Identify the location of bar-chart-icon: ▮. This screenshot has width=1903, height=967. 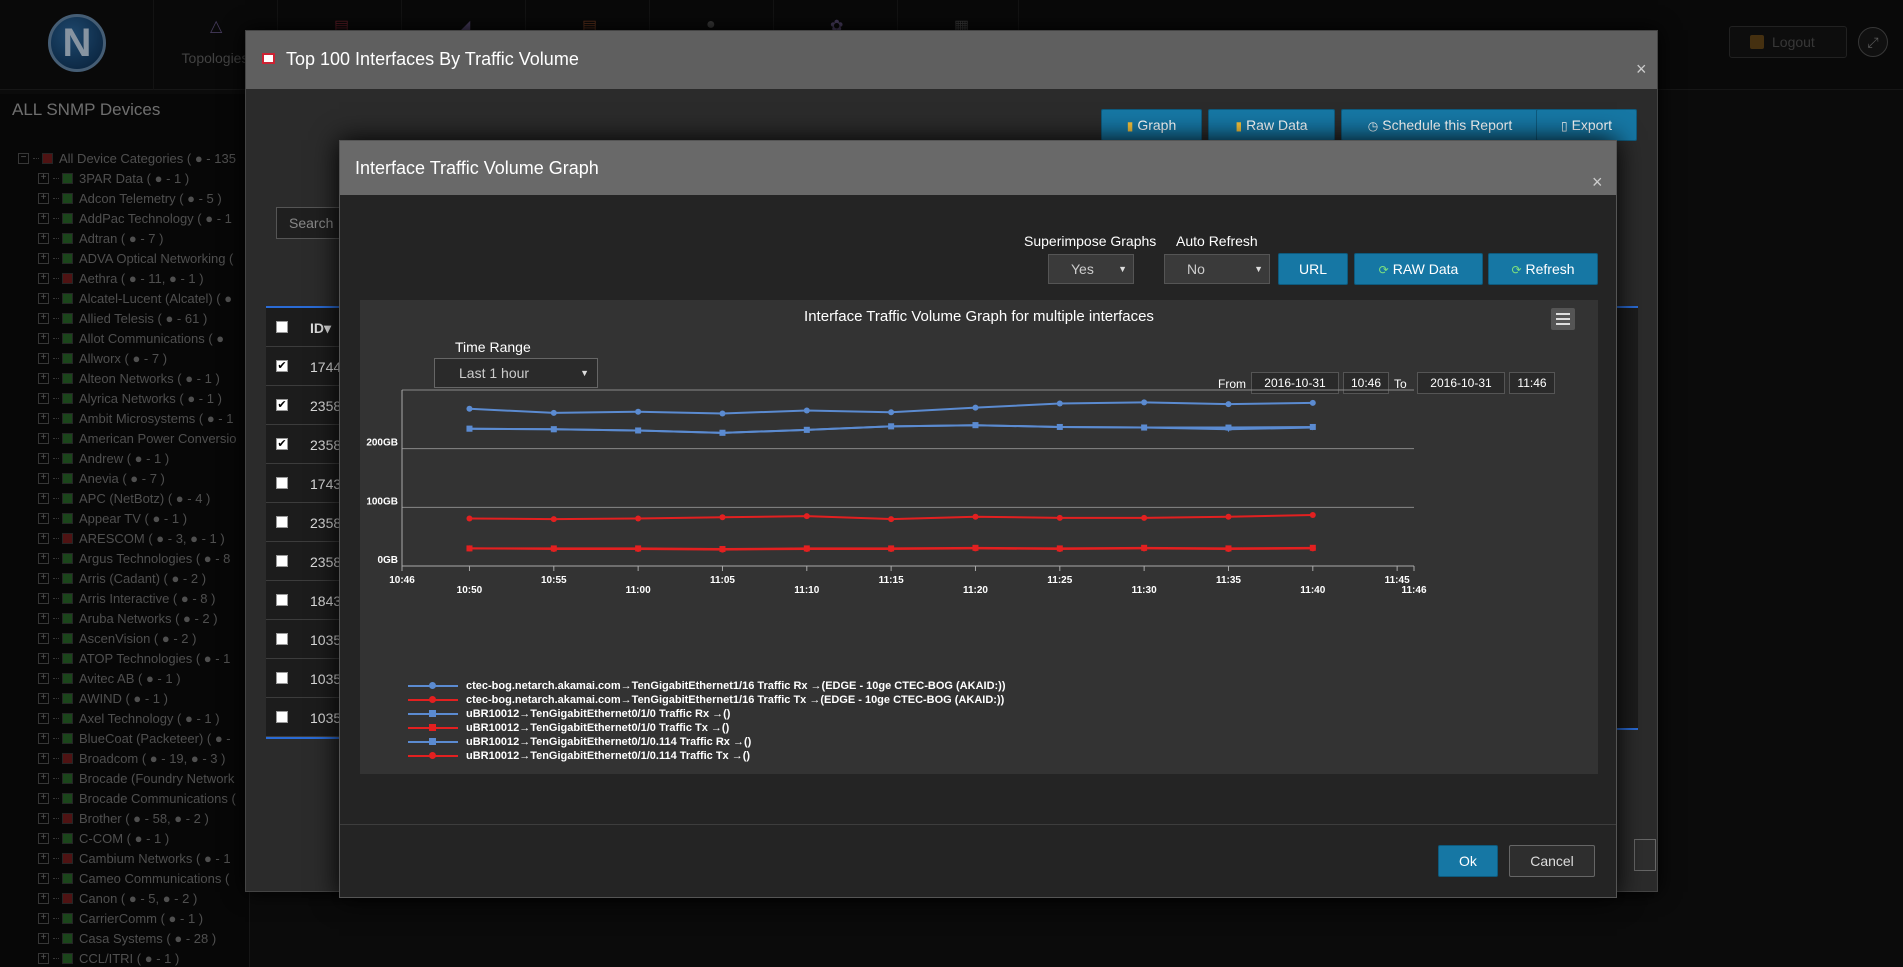
(1239, 126).